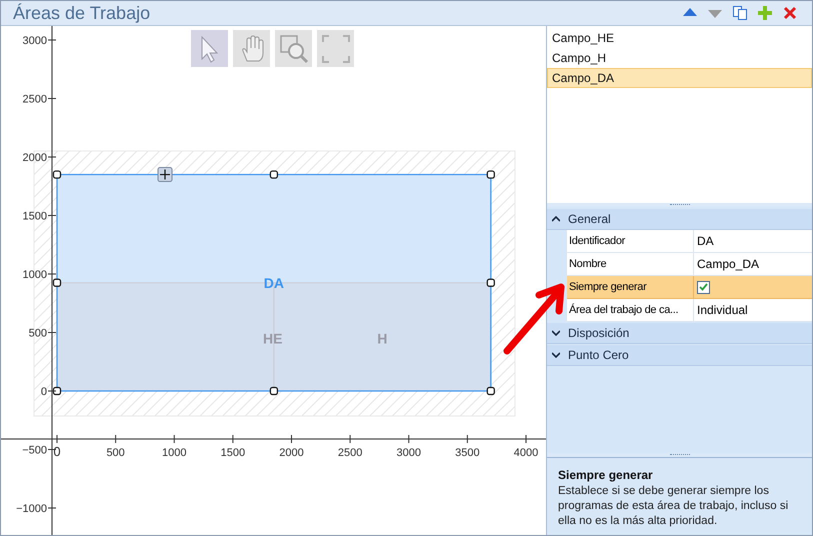 The width and height of the screenshot is (813, 536). Describe the element at coordinates (350, 453) in the screenshot. I see `x-axis-label: 2500` at that location.